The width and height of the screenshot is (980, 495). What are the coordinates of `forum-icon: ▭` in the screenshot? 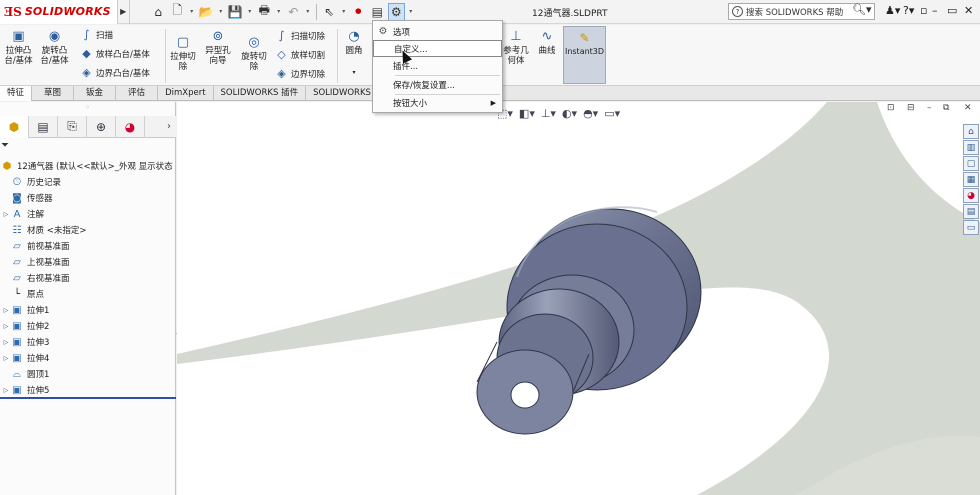 It's located at (971, 227).